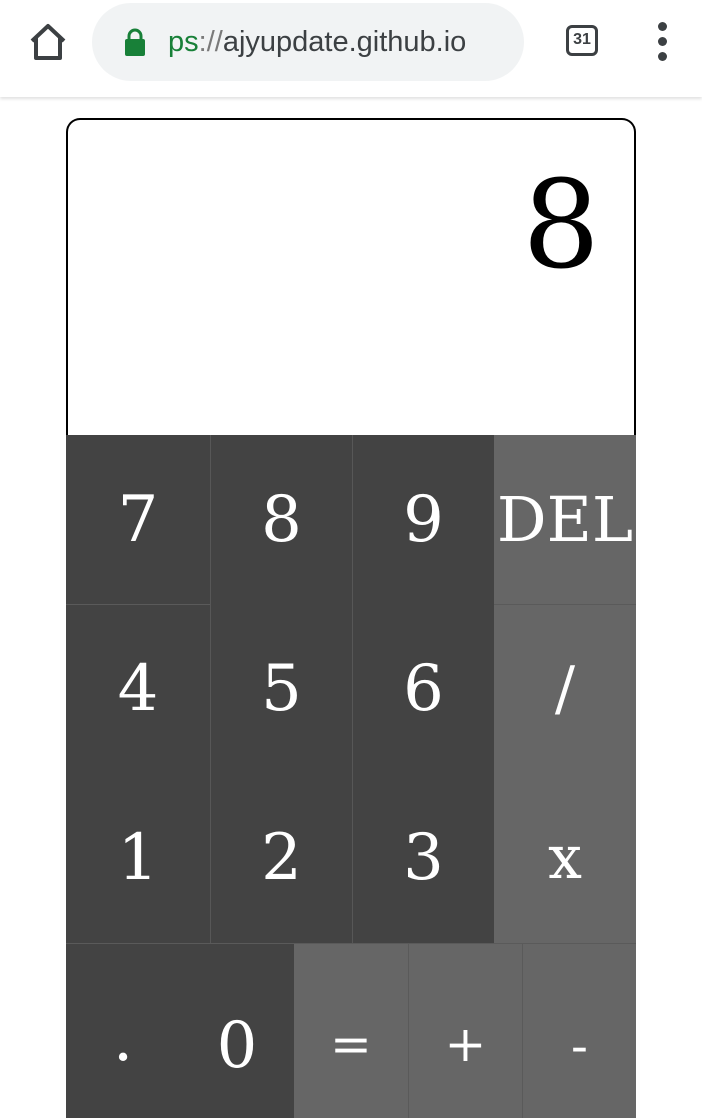  Describe the element at coordinates (561, 225) in the screenshot. I see `display-value: 8` at that location.